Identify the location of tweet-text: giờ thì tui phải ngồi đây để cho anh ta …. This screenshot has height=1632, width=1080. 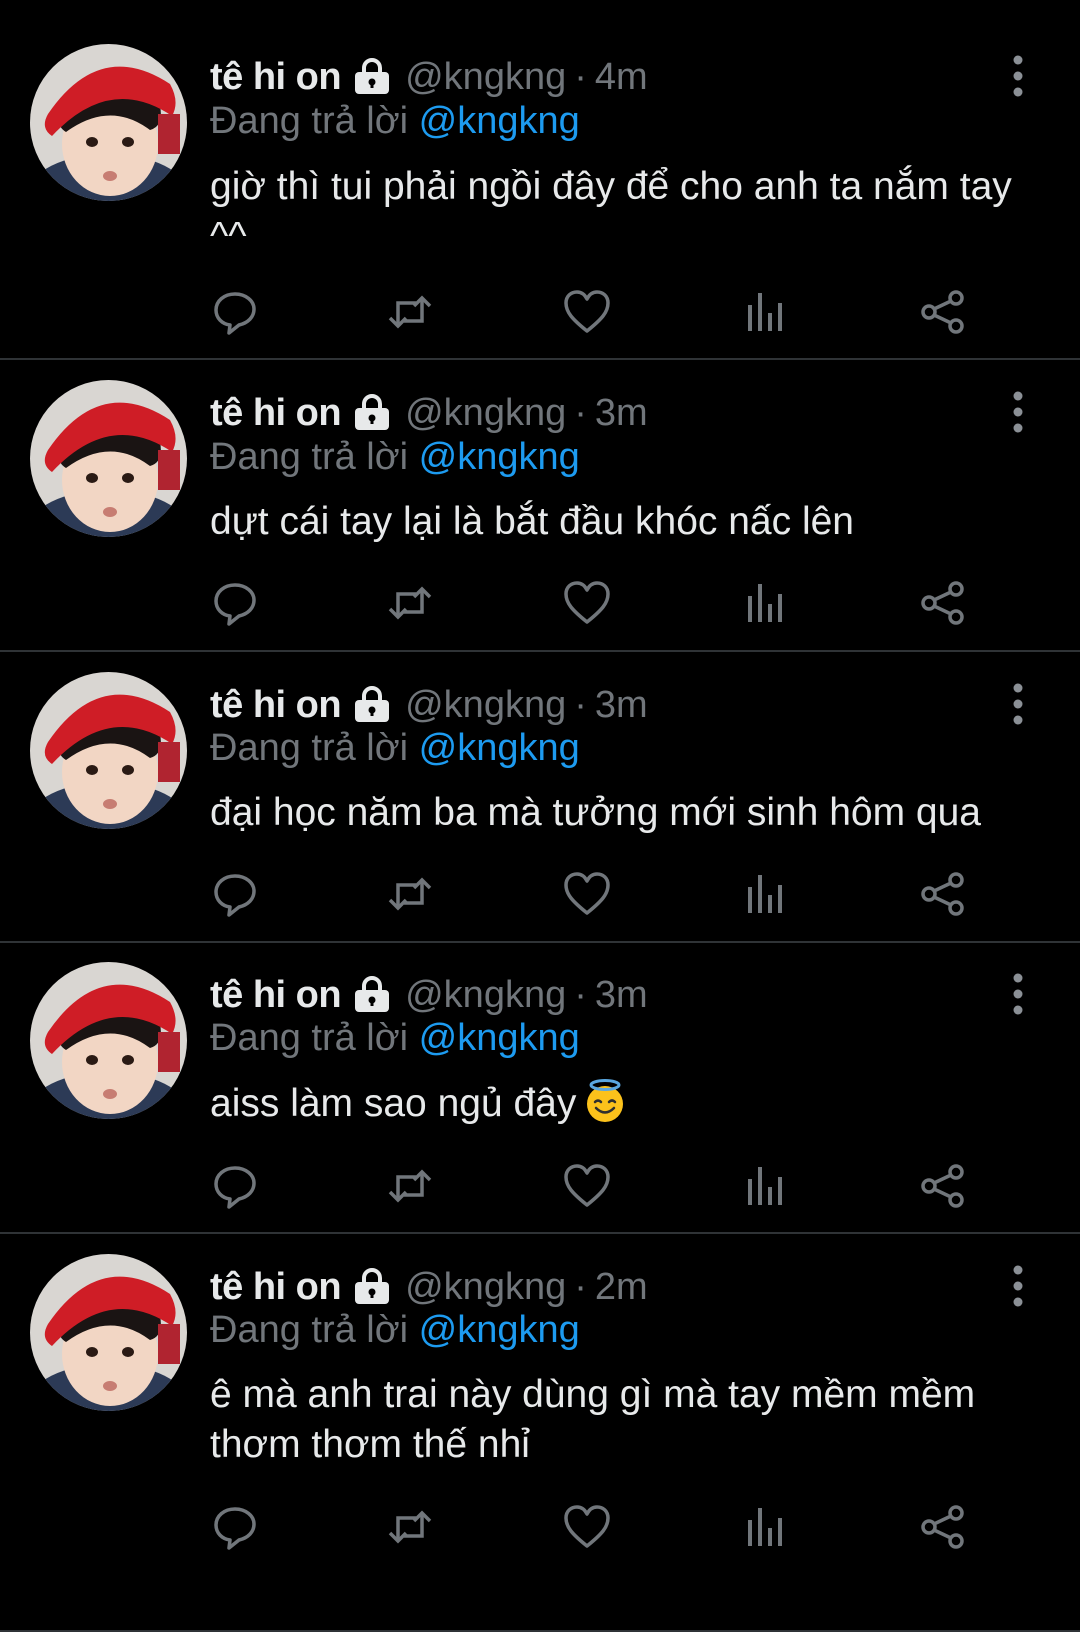
(625, 212).